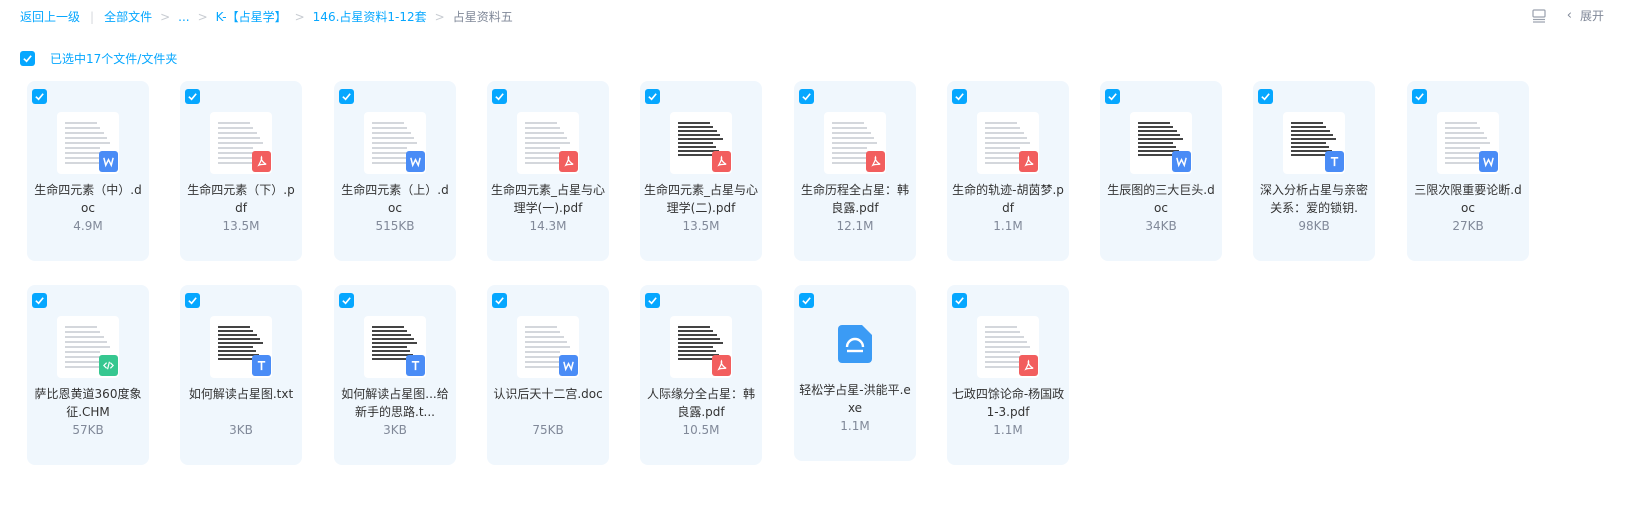 The width and height of the screenshot is (1636, 526). What do you see at coordinates (855, 344) in the screenshot?
I see `exe-icon` at bounding box center [855, 344].